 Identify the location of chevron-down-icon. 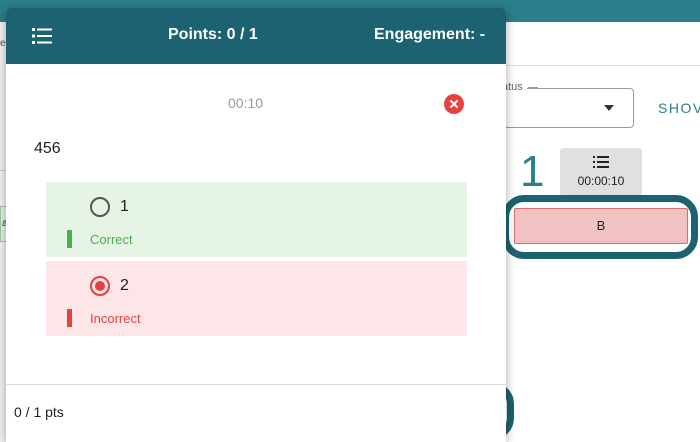
(609, 108).